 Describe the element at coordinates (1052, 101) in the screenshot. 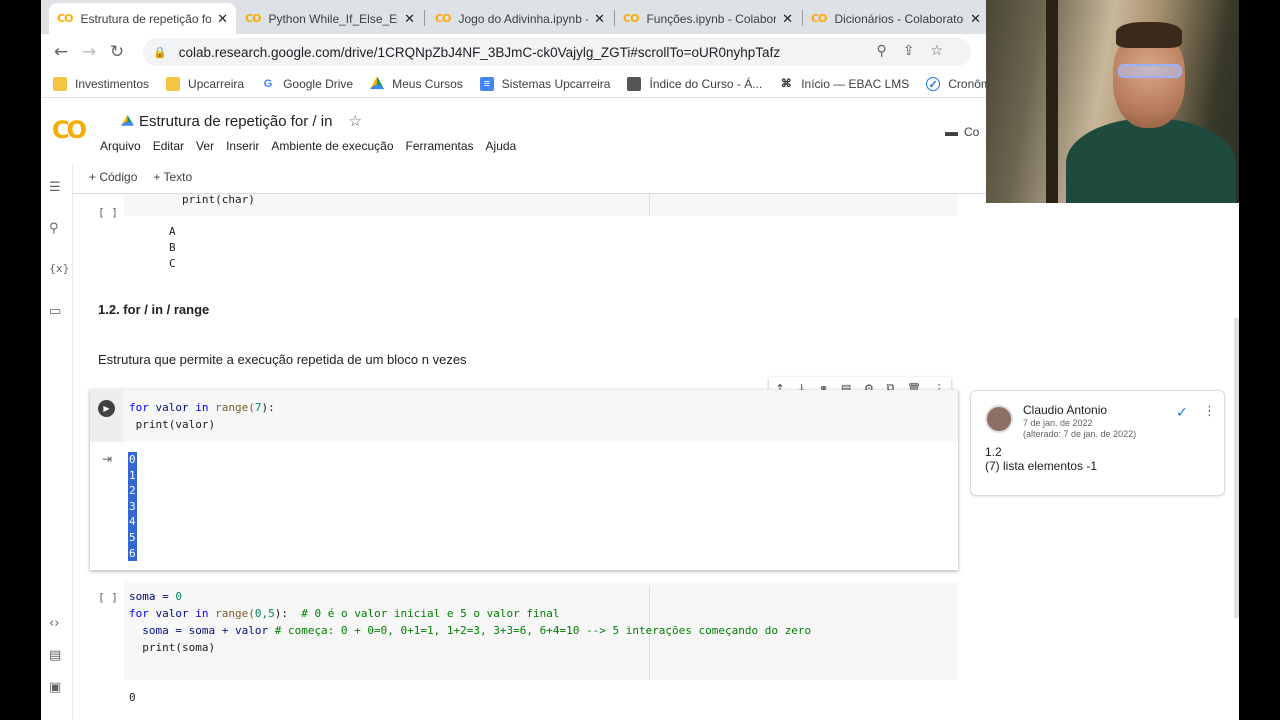

I see `bookshelf` at that location.